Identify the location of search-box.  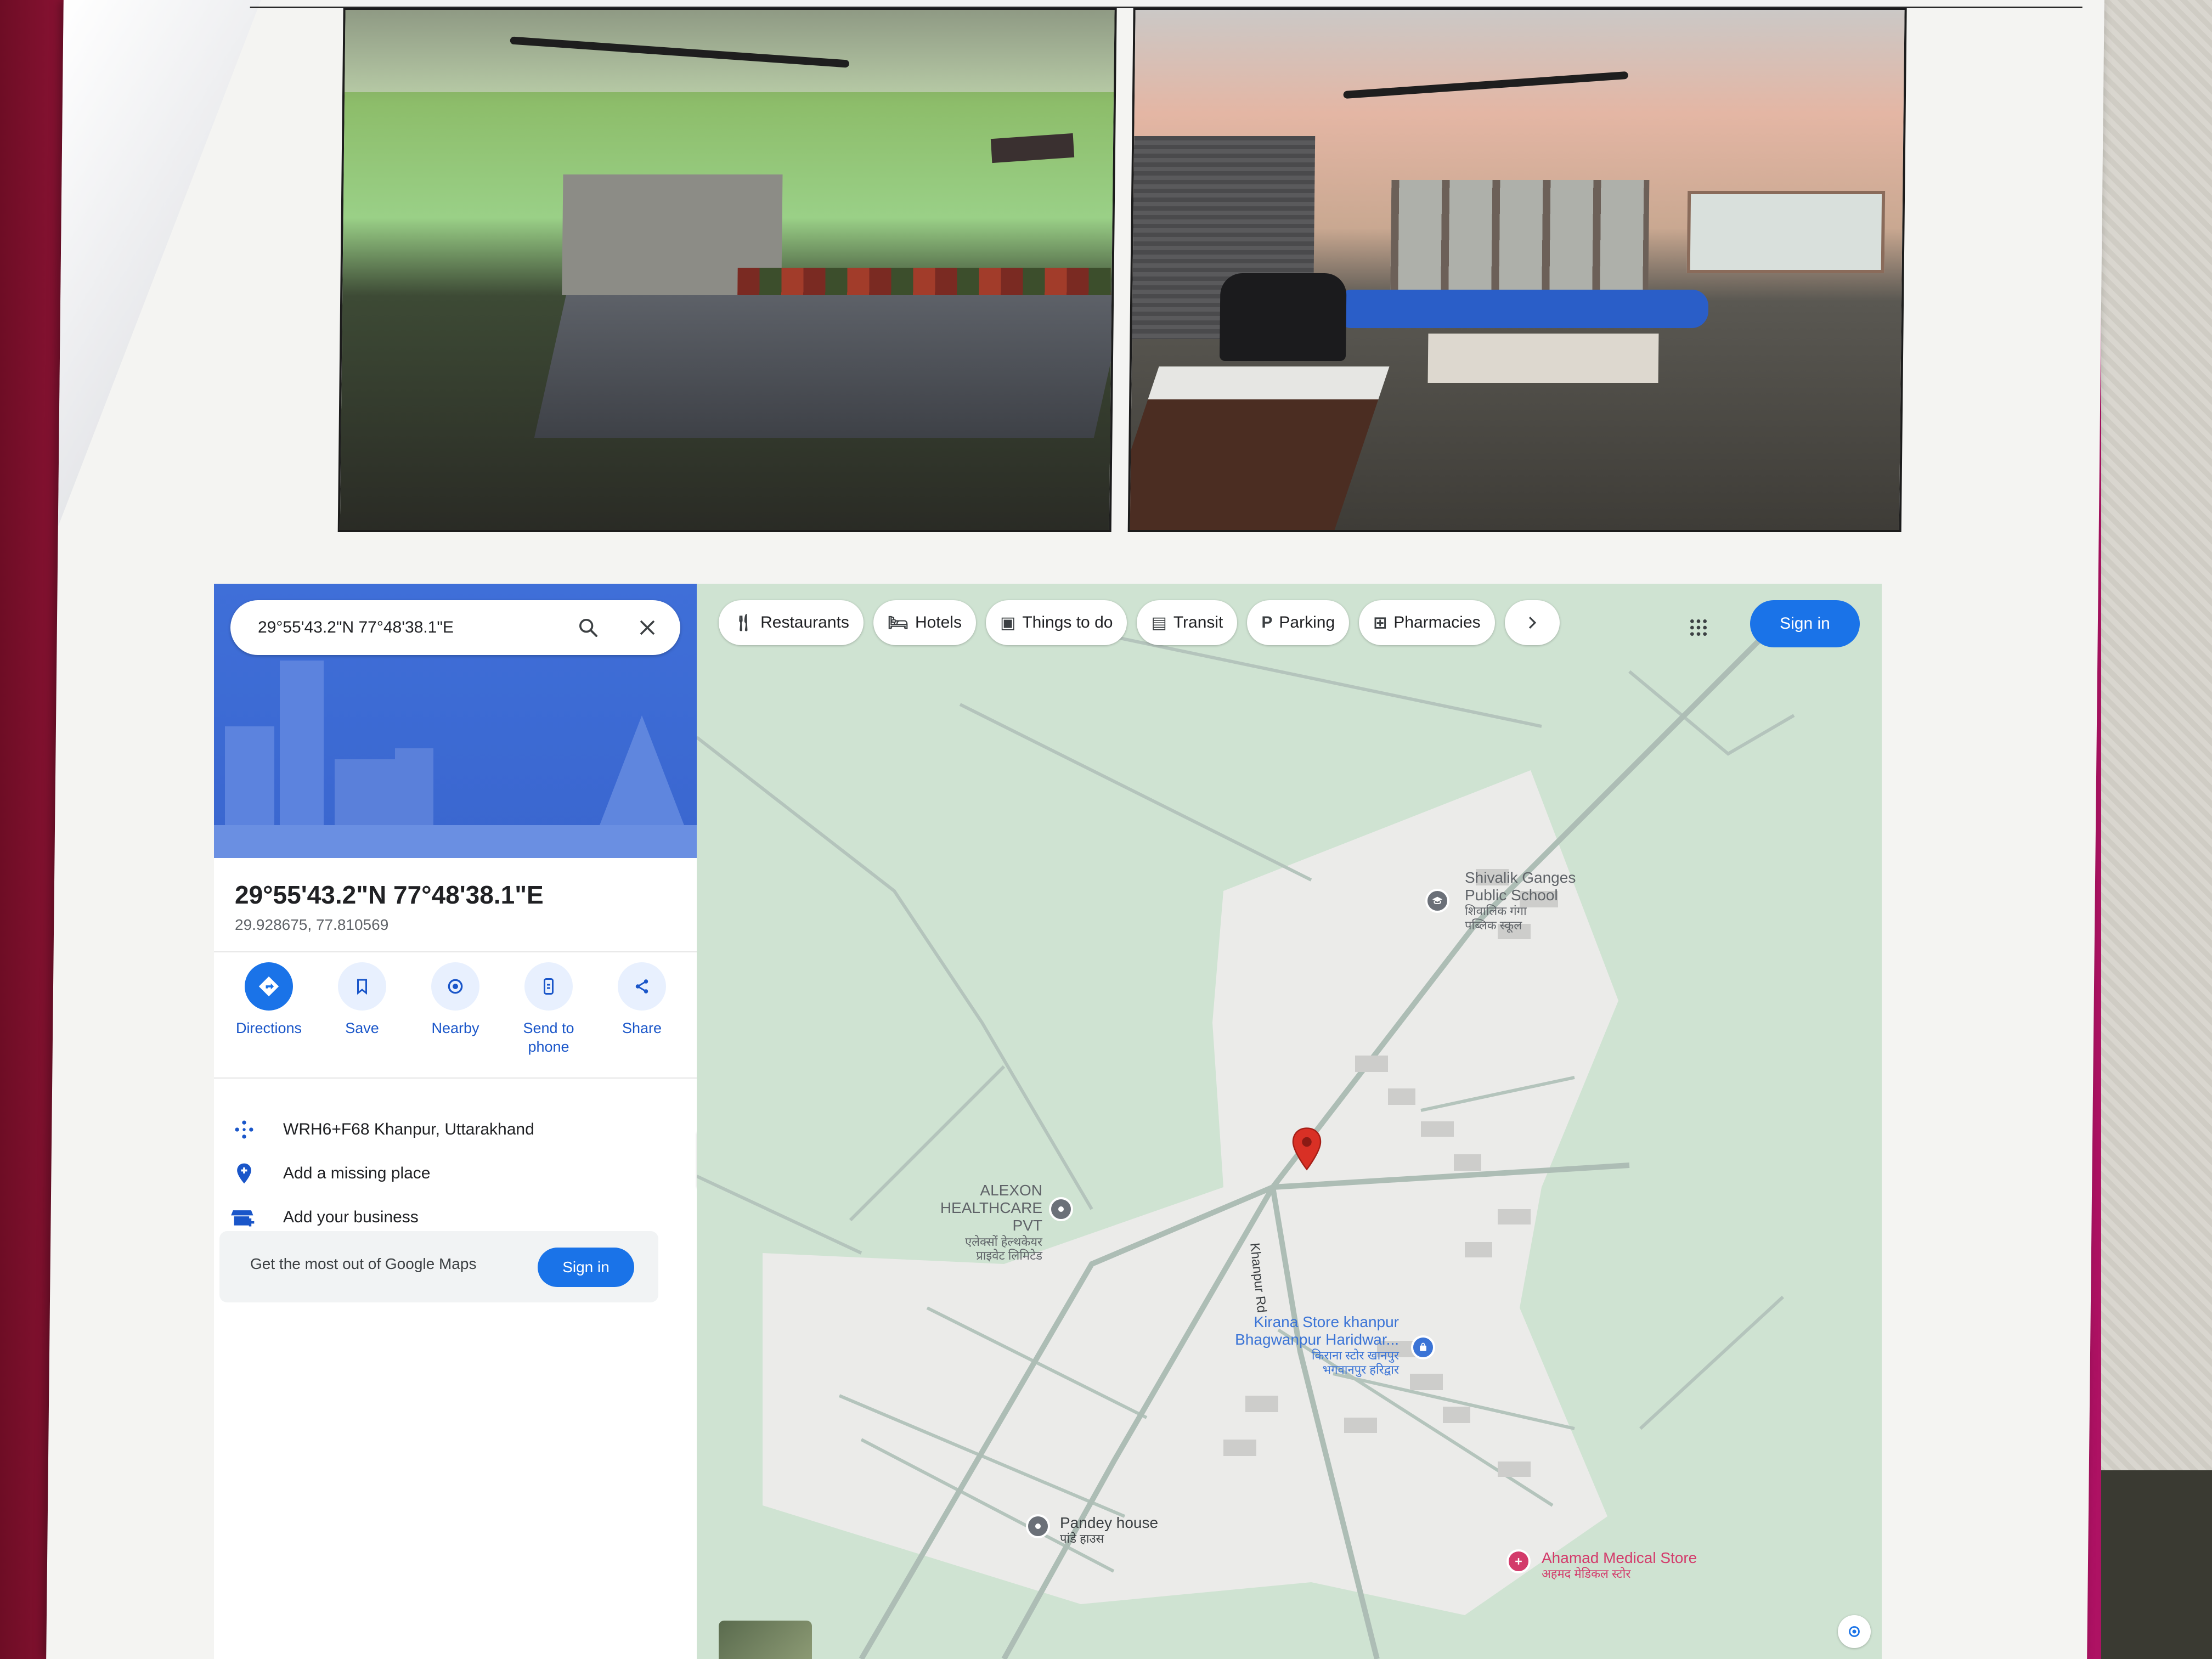
(455, 627).